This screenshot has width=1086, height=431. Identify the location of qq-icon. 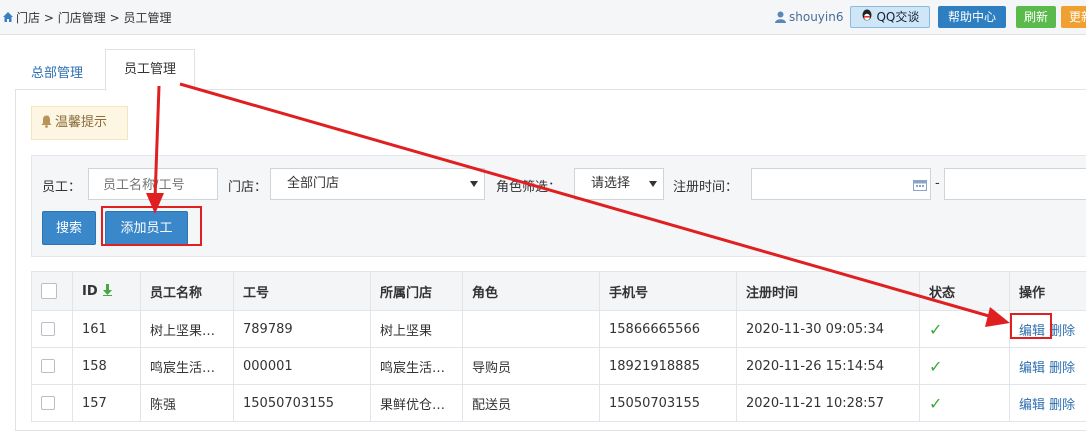
(867, 16).